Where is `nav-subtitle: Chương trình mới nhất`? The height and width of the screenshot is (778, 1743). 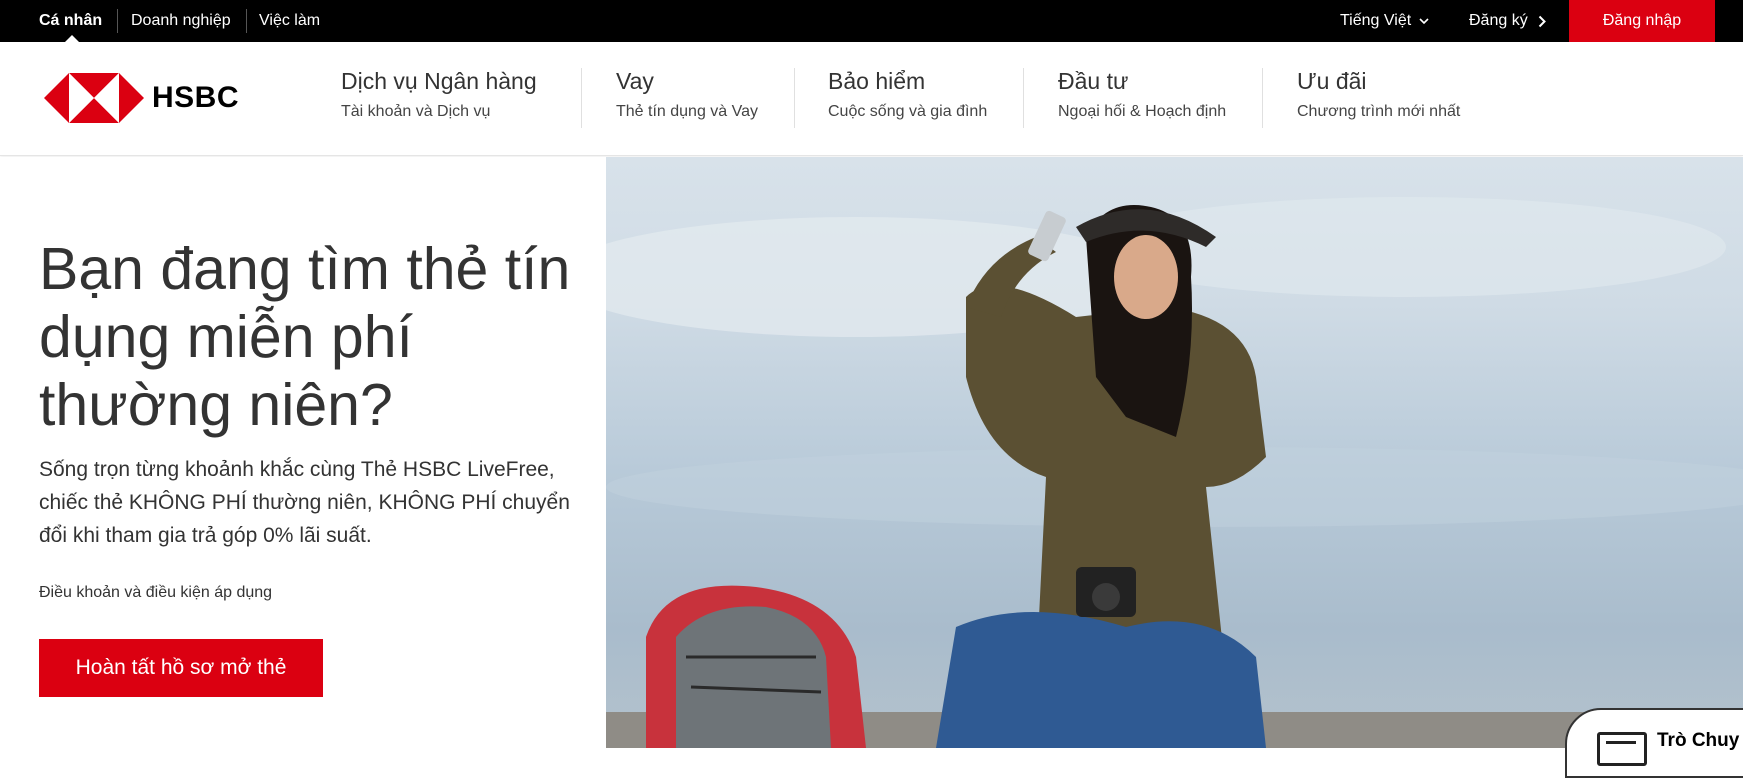
nav-subtitle: Chương trình mới nhất is located at coordinates (1379, 111).